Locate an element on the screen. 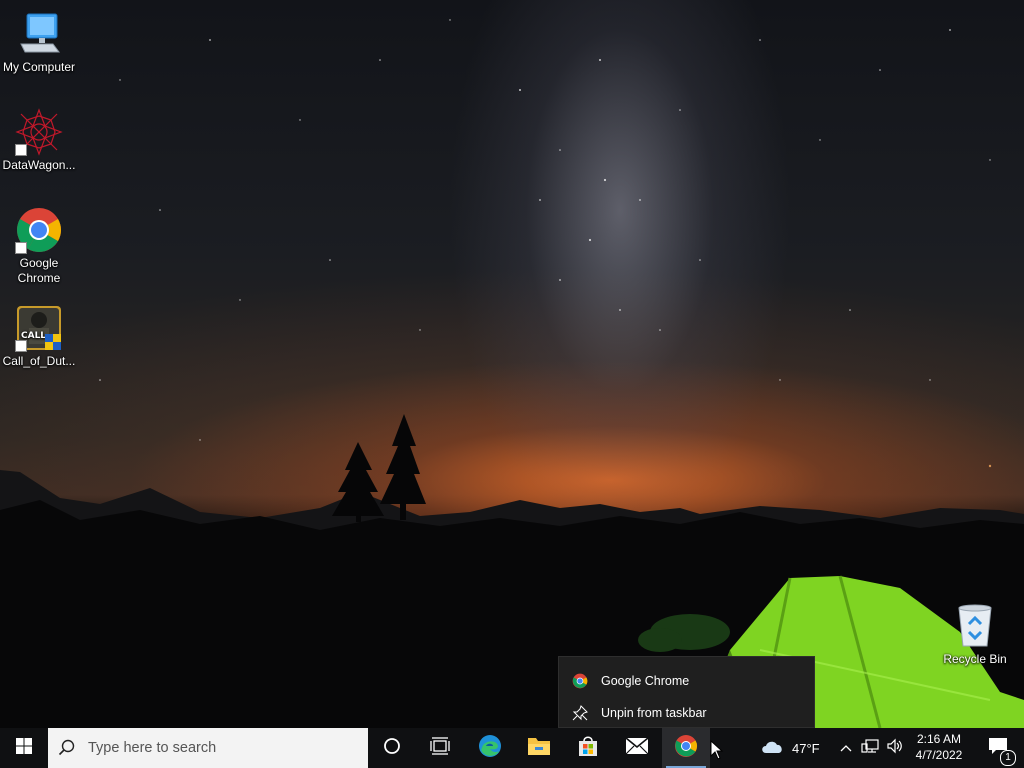 This screenshot has height=768, width=1024. taskbar-edge-button is located at coordinates (490, 748).